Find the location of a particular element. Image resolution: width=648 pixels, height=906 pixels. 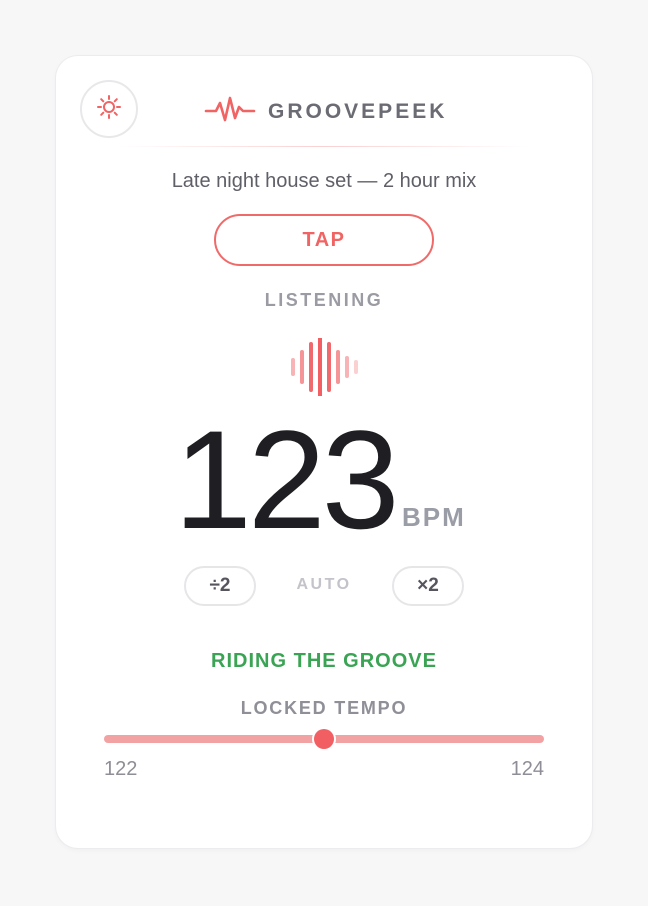

audio-waveform-icon is located at coordinates (324, 367).